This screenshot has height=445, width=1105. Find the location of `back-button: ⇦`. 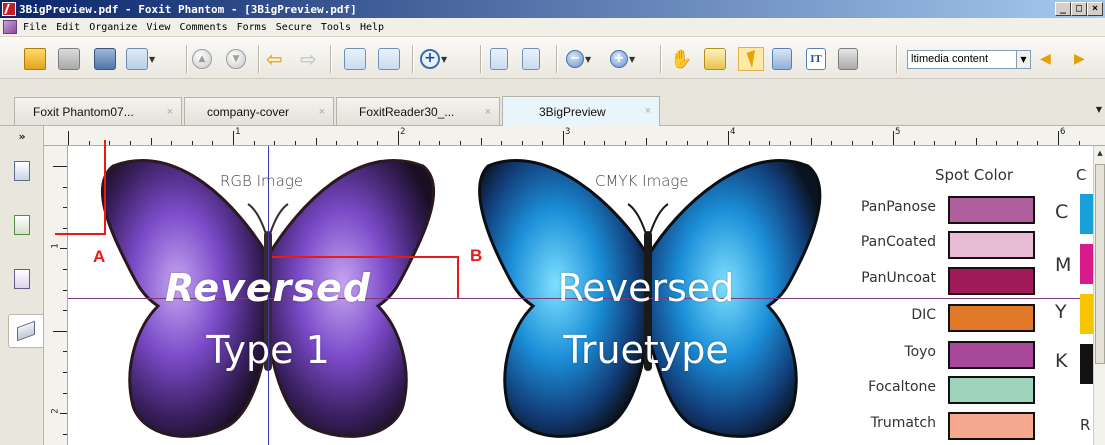

back-button: ⇦ is located at coordinates (274, 59).